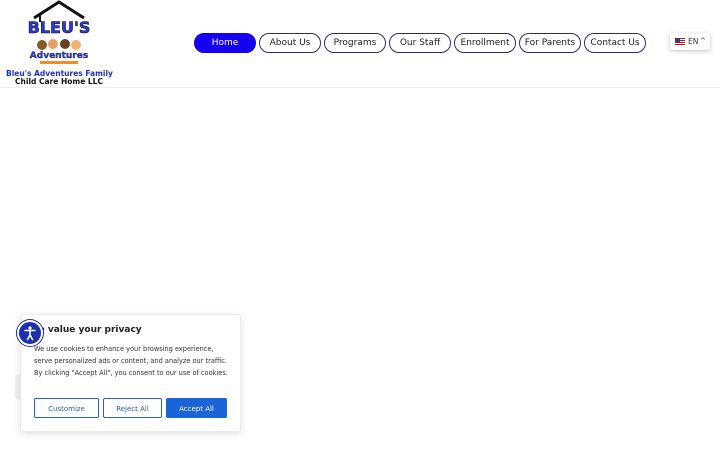 This screenshot has height=450, width=720. I want to click on reject-all-button: Reject All, so click(132, 408).